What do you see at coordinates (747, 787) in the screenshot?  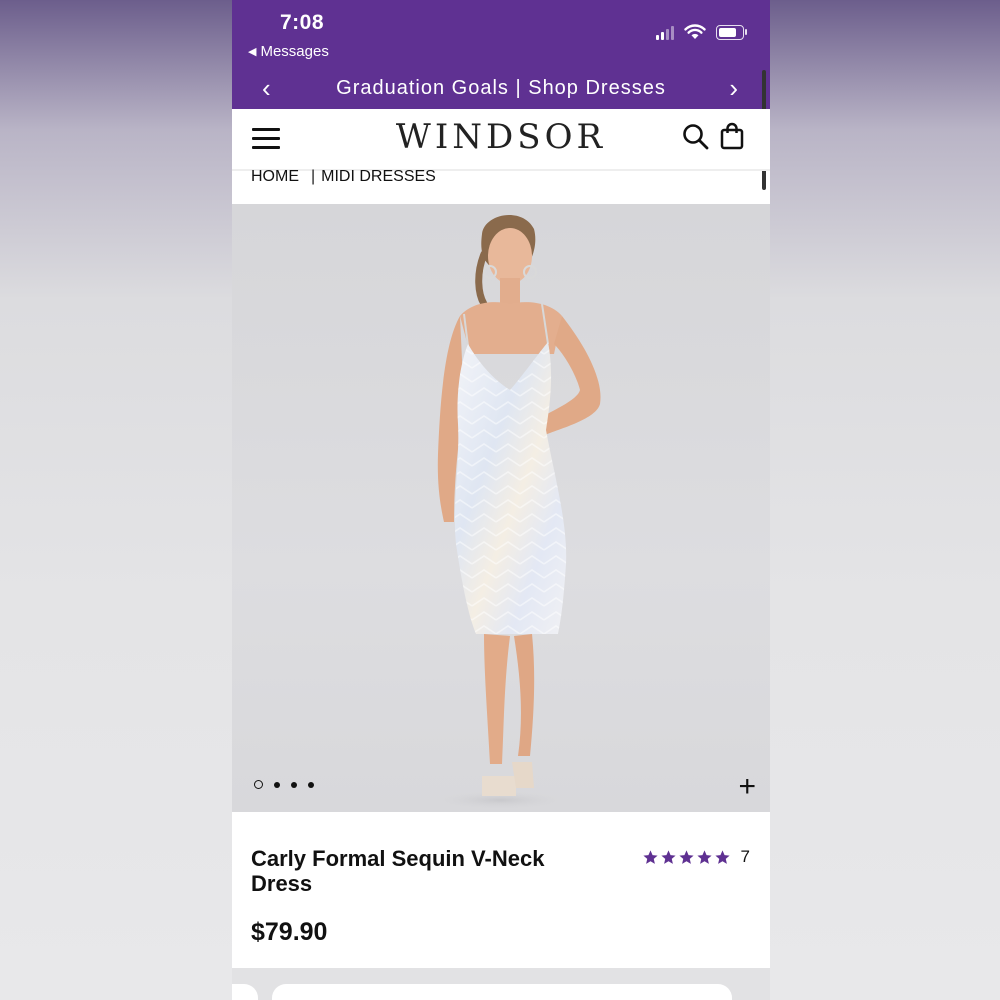 I see `zoom-plus-icon: +` at bounding box center [747, 787].